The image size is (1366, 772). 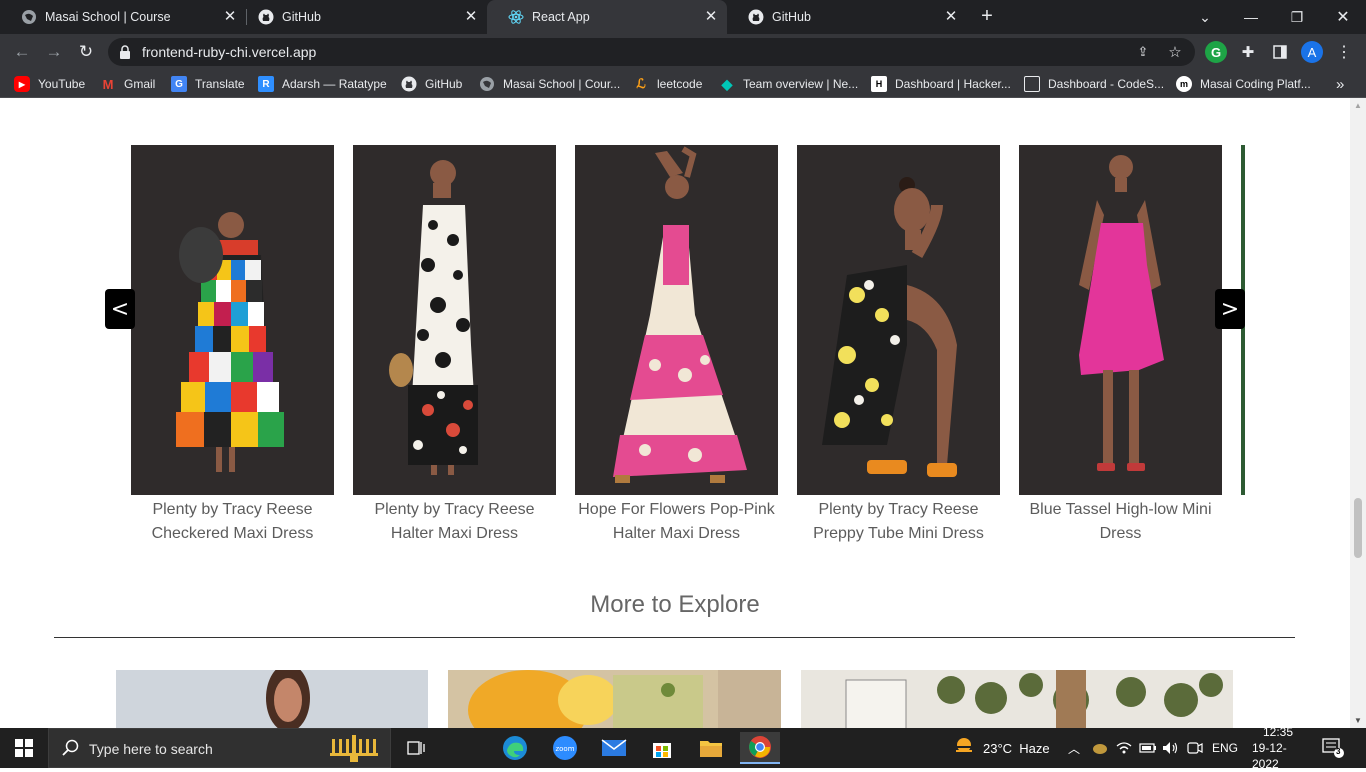 I want to click on microsoft-store-icon, so click(x=662, y=748).